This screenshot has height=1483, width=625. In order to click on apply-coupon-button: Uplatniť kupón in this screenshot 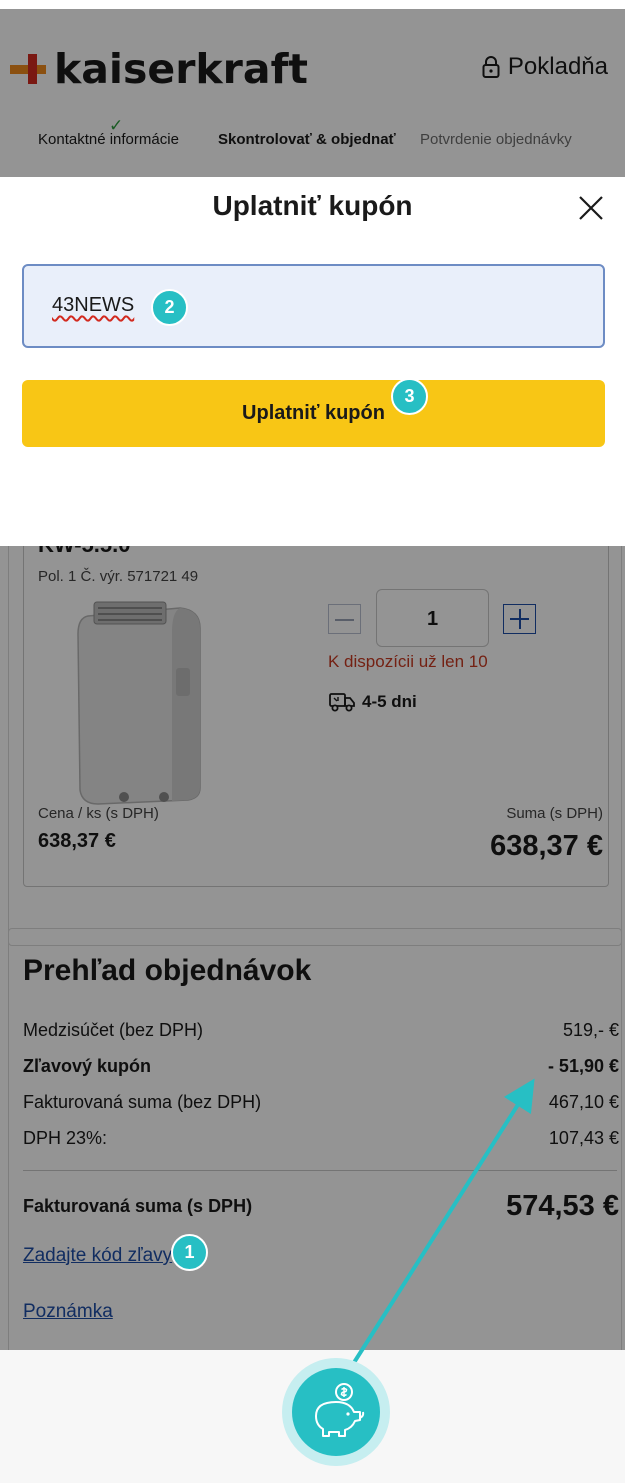, I will do `click(313, 413)`.